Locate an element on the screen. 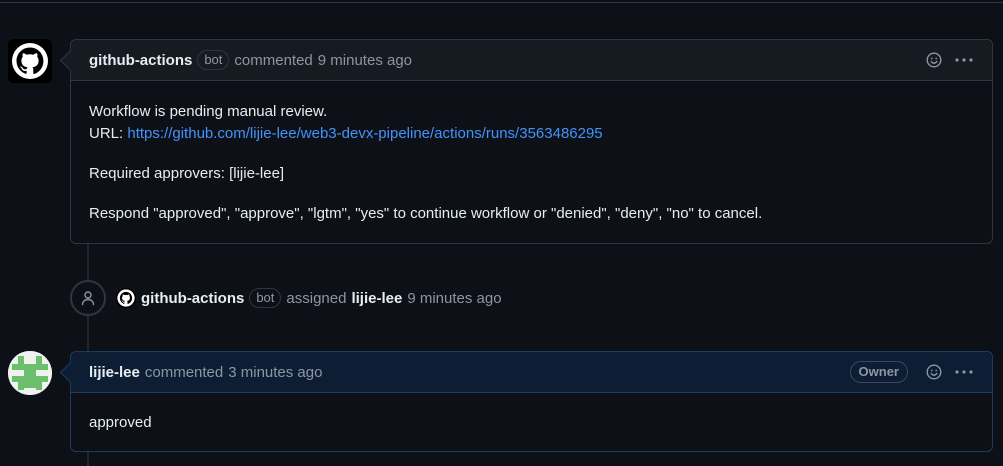  comment-timestamp: 9 minutes ago is located at coordinates (365, 60).